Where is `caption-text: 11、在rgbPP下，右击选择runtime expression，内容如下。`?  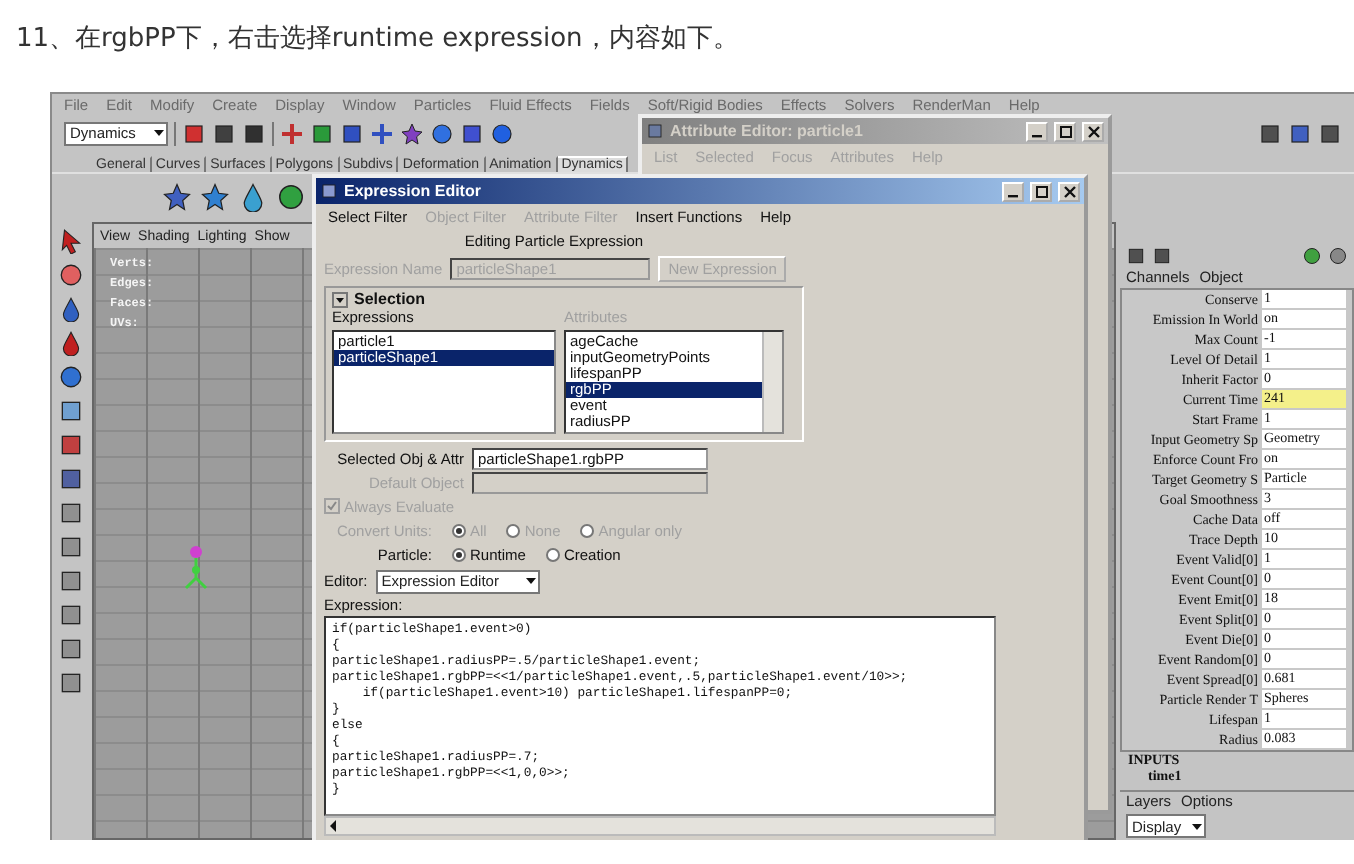
caption-text: 11、在rgbPP下，右击选择runtime expression，内容如下。 is located at coordinates (377, 40).